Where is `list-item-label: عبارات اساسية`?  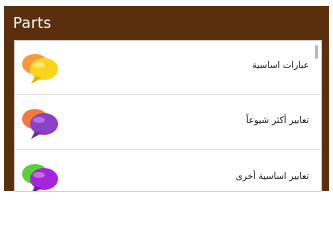
list-item-label: عبارات اساسية is located at coordinates (280, 66).